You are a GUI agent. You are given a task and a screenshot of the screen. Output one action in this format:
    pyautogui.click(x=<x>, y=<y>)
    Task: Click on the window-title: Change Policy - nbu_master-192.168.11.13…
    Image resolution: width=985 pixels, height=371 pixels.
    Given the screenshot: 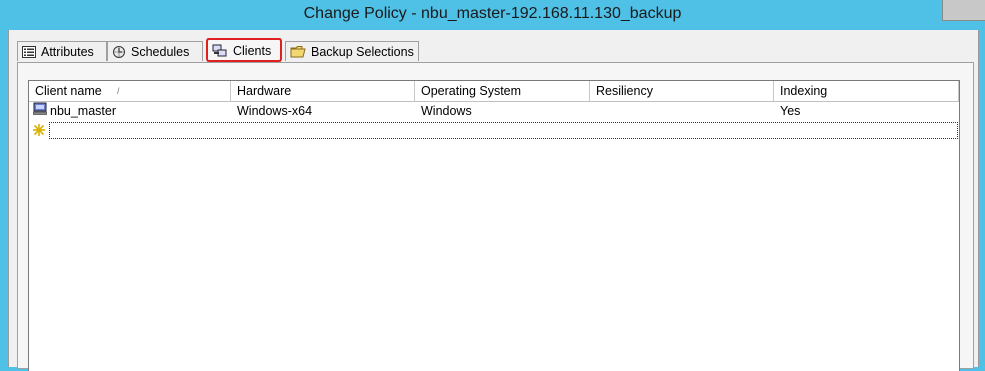 What is the action you would take?
    pyautogui.click(x=492, y=13)
    